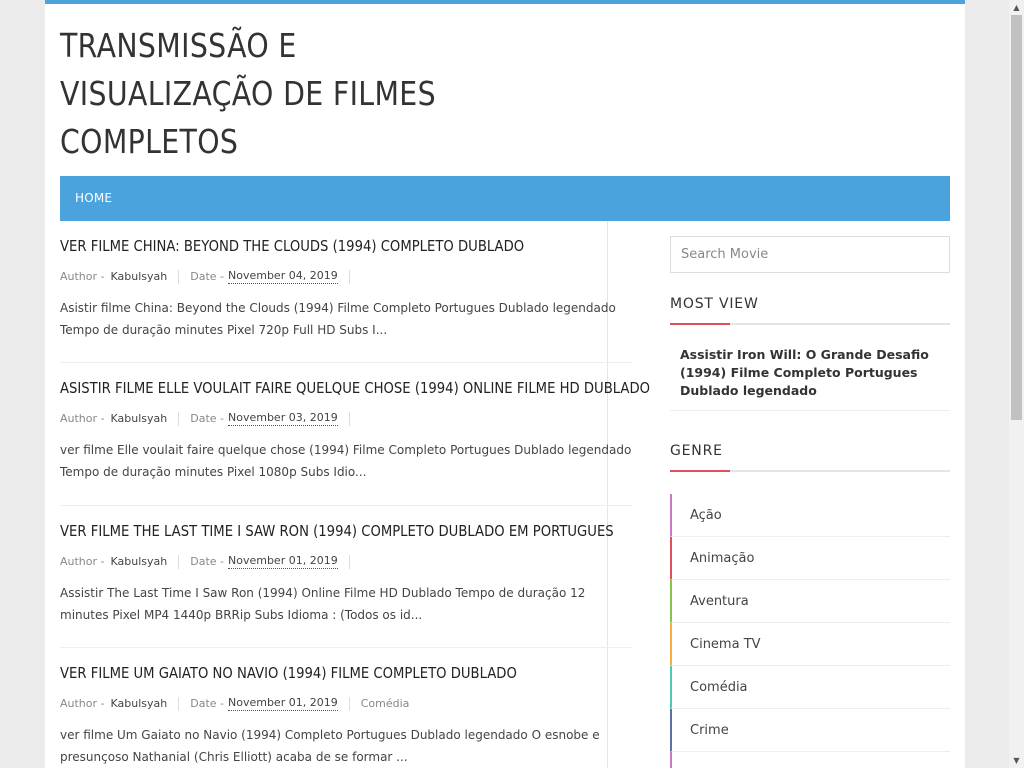  I want to click on post-date: November 04, 2019, so click(283, 276).